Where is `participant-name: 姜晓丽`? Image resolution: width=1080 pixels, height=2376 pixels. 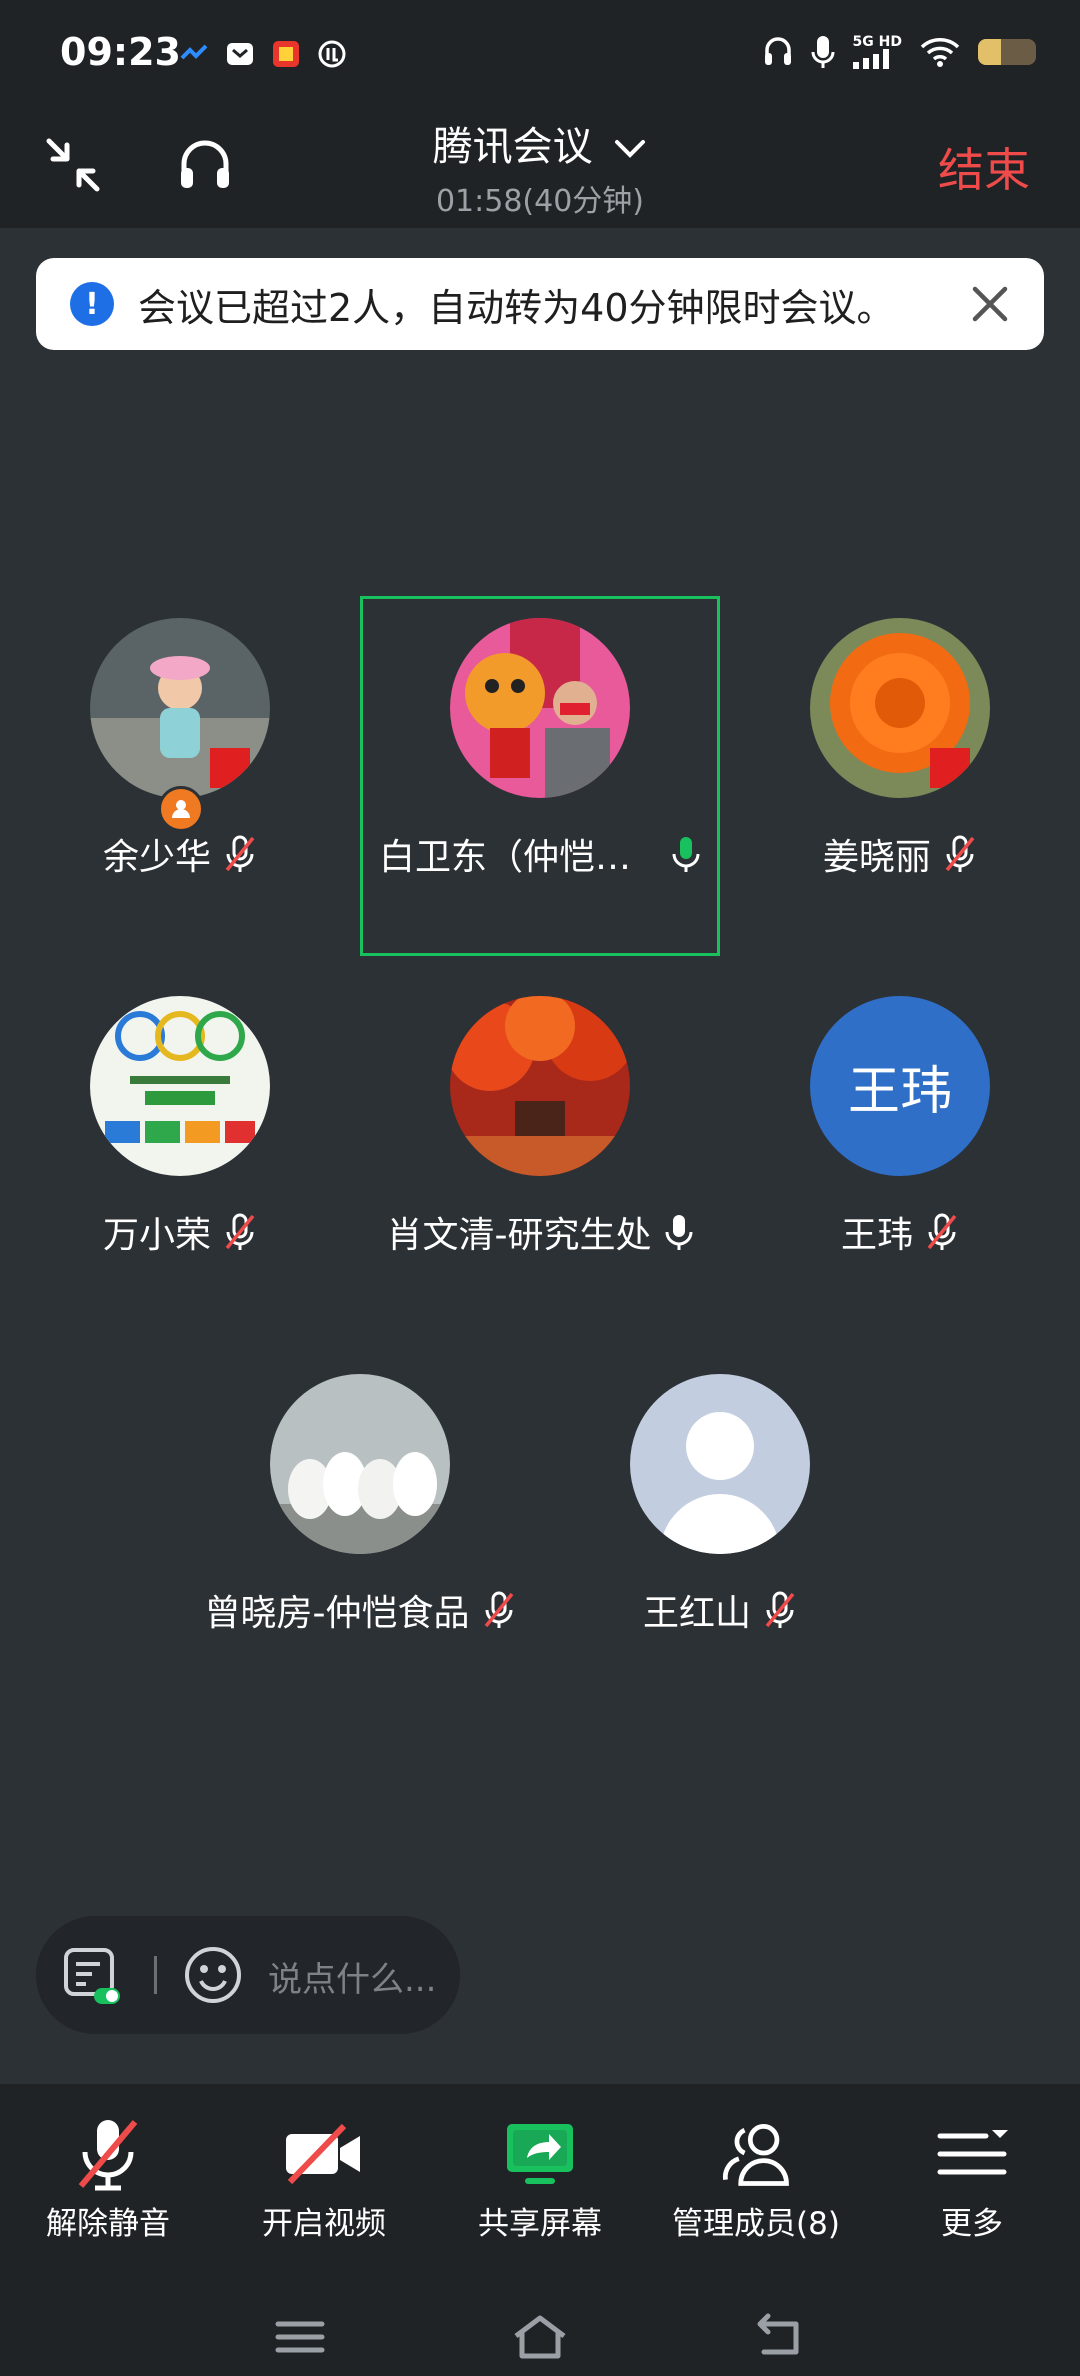
participant-name: 姜晓丽 is located at coordinates (876, 857).